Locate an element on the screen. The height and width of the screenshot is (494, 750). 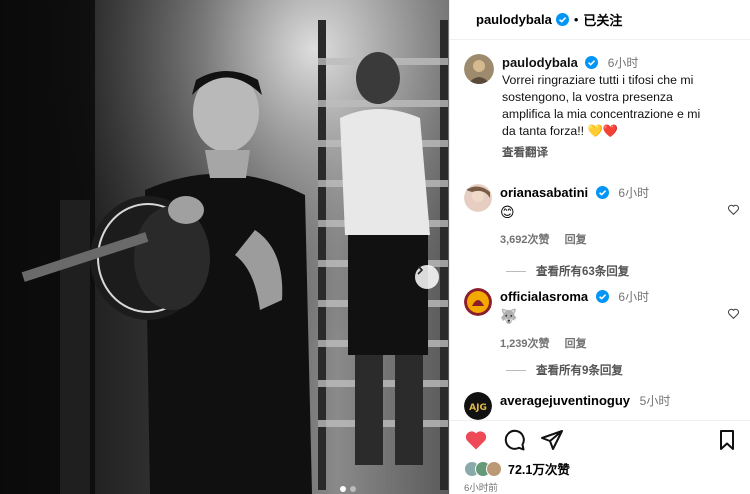
view-replies-row: 查看所有9条回复 is located at coordinates (564, 370).